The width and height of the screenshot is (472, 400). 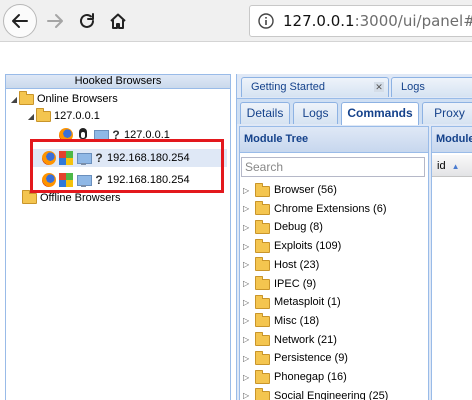 I want to click on site-info-icon, so click(x=266, y=21).